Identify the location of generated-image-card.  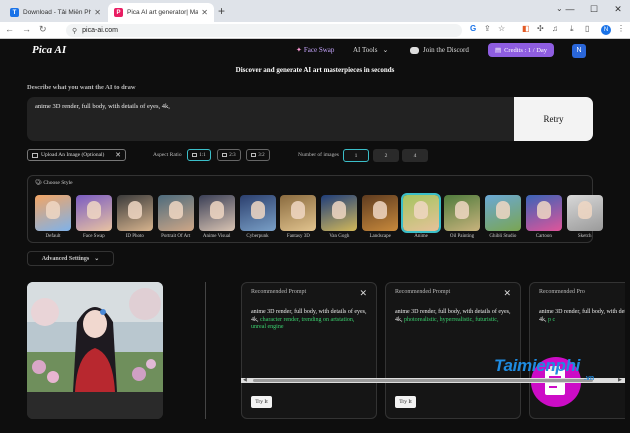
(95, 350).